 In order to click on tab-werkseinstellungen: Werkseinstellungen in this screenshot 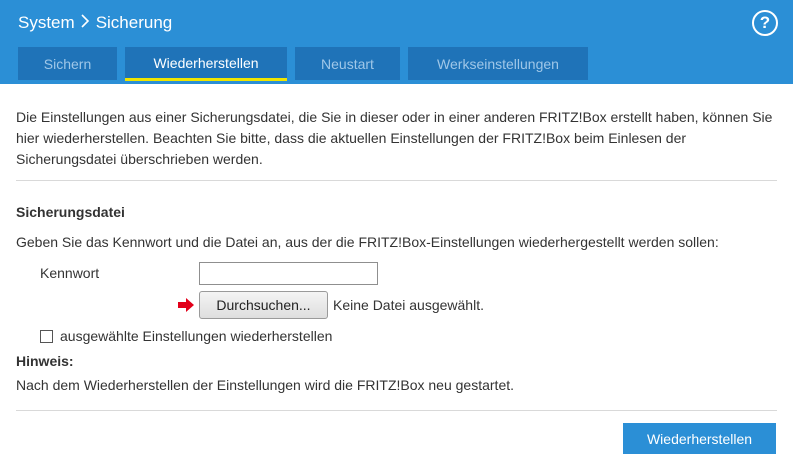, I will do `click(498, 63)`.